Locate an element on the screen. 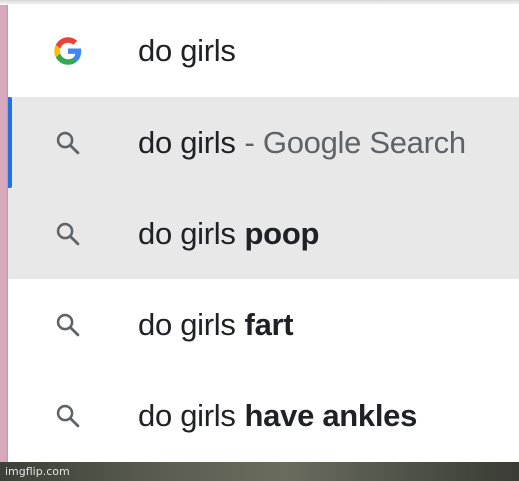  watermark: imgflip.com is located at coordinates (37, 471).